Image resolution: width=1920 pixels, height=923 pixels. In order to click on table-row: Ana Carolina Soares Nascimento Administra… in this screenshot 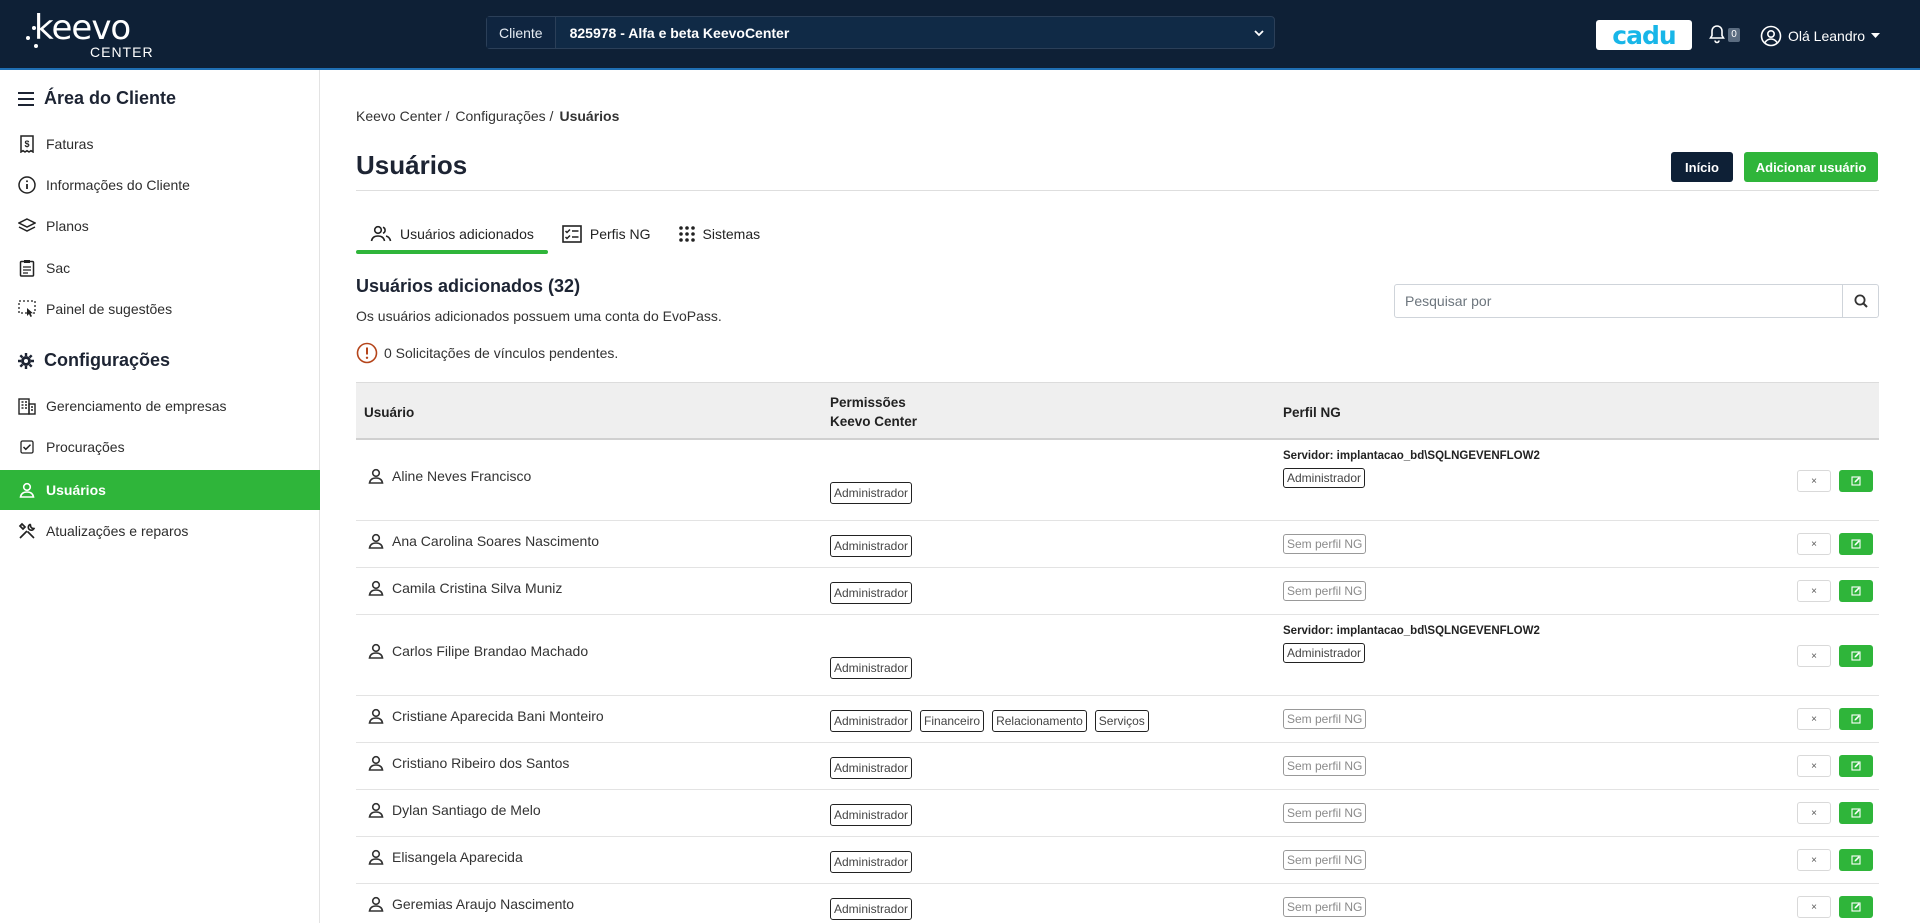, I will do `click(1117, 544)`.